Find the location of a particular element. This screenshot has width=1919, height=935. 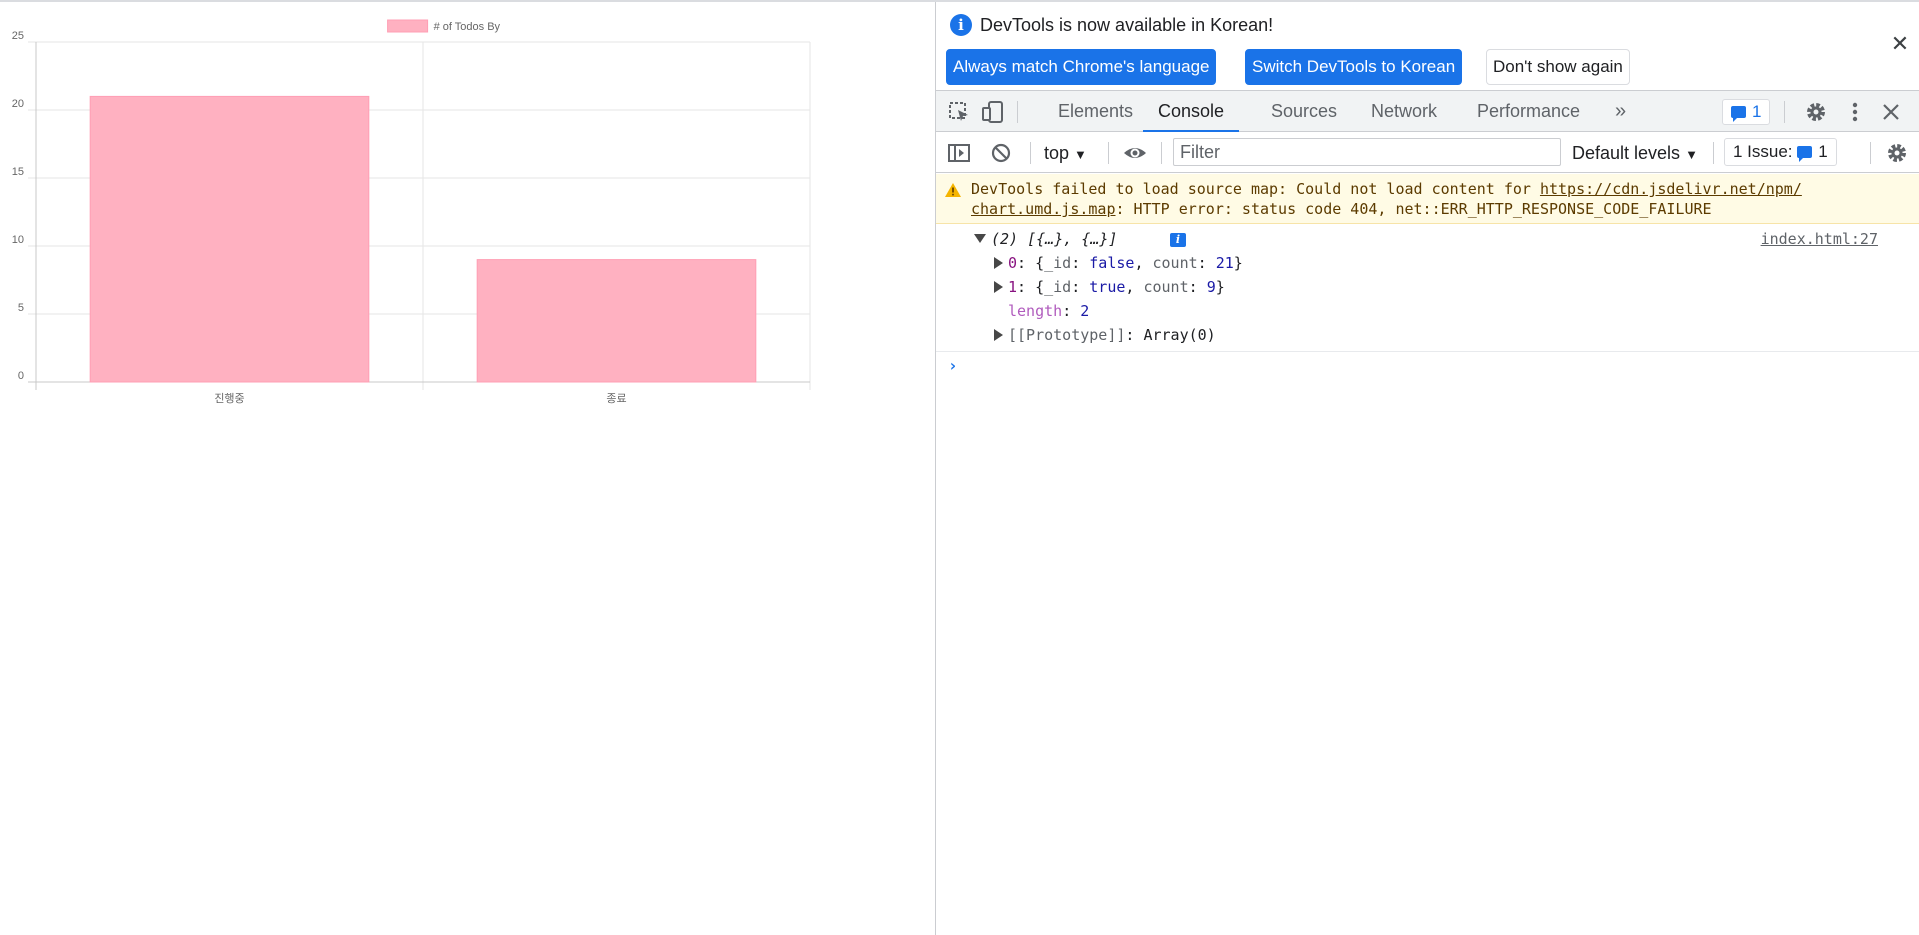

prototype-punct: : is located at coordinates (1134, 335).